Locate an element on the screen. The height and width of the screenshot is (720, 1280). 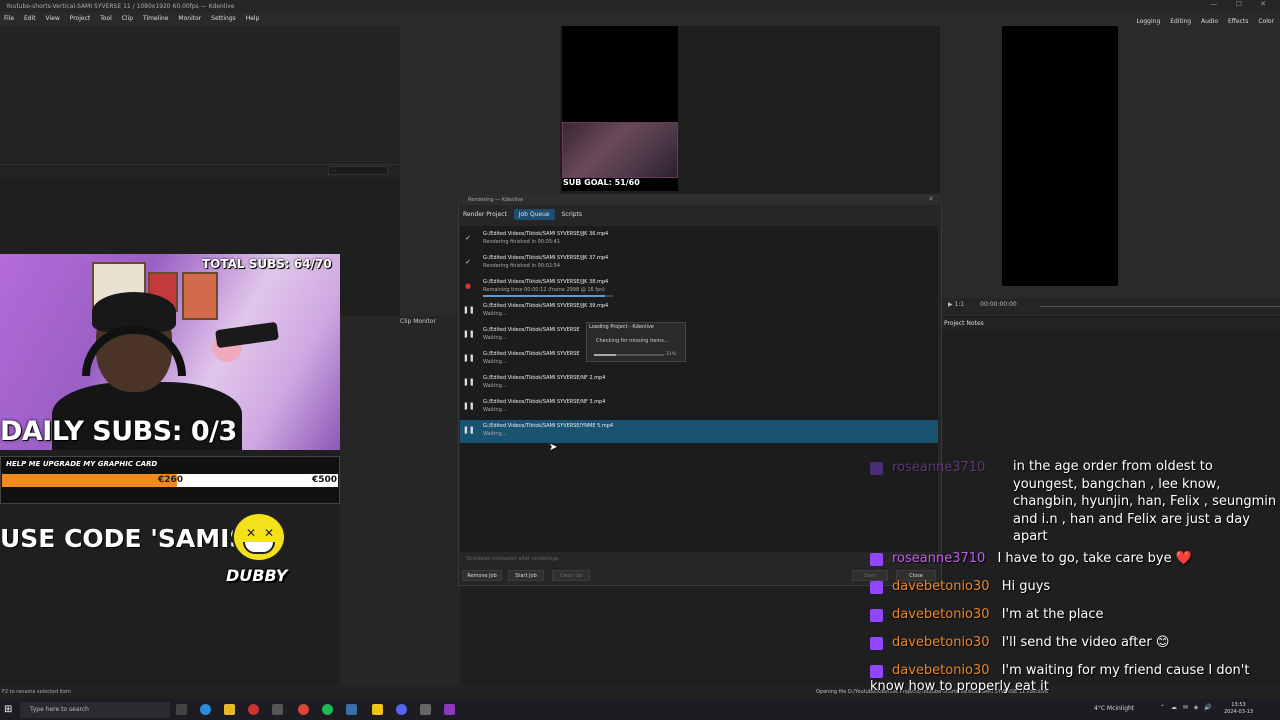
windows-start-icon: ⊞ is located at coordinates (8, 709).